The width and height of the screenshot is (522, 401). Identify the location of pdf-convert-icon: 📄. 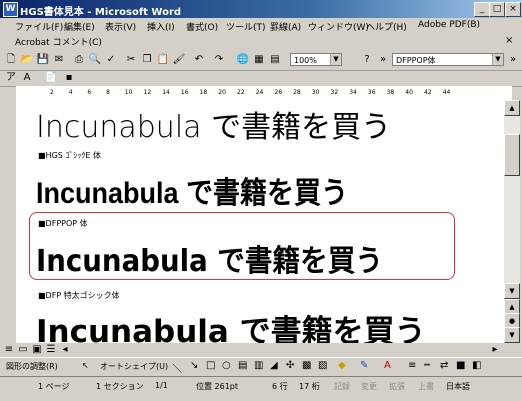
(51, 78).